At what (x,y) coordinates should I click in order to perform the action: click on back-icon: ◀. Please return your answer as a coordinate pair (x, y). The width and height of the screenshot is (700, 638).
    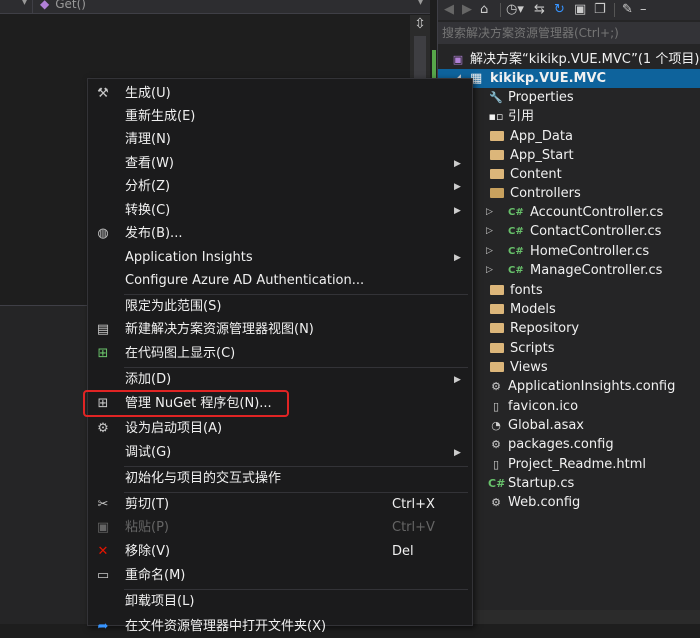
    Looking at the image, I should click on (449, 10).